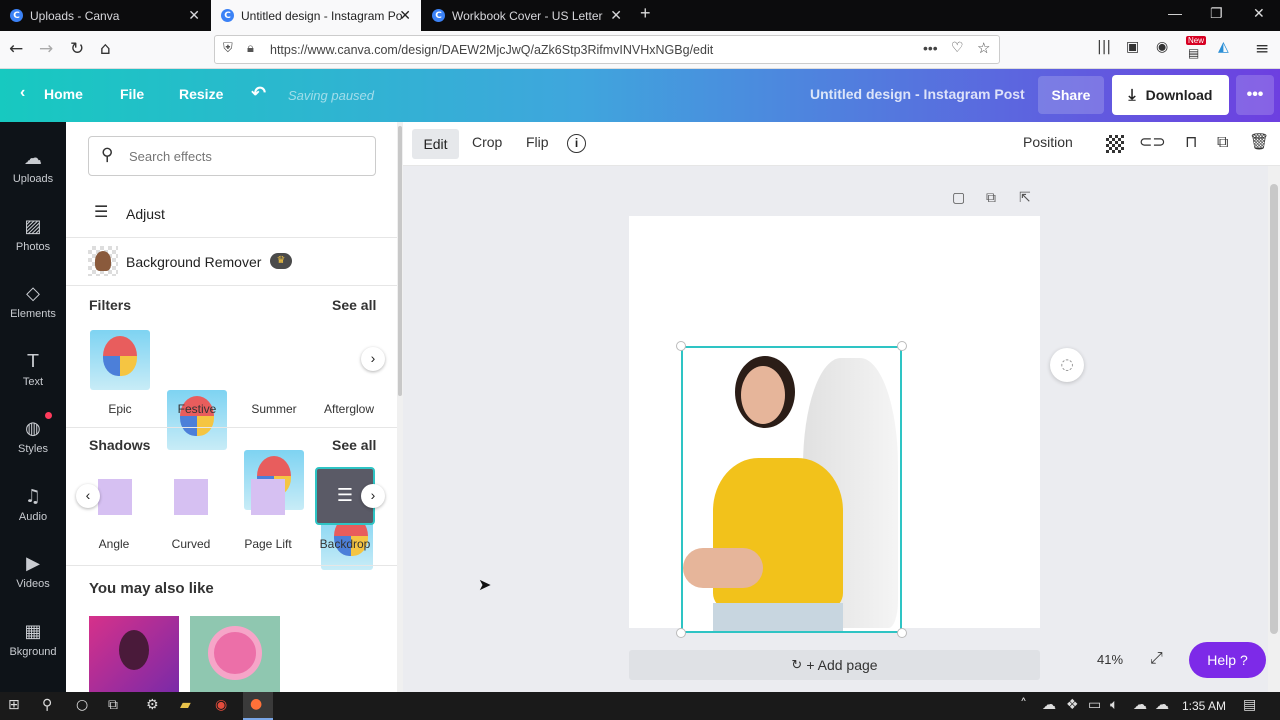  I want to click on link-icon: ⊂⊃, so click(1152, 141).